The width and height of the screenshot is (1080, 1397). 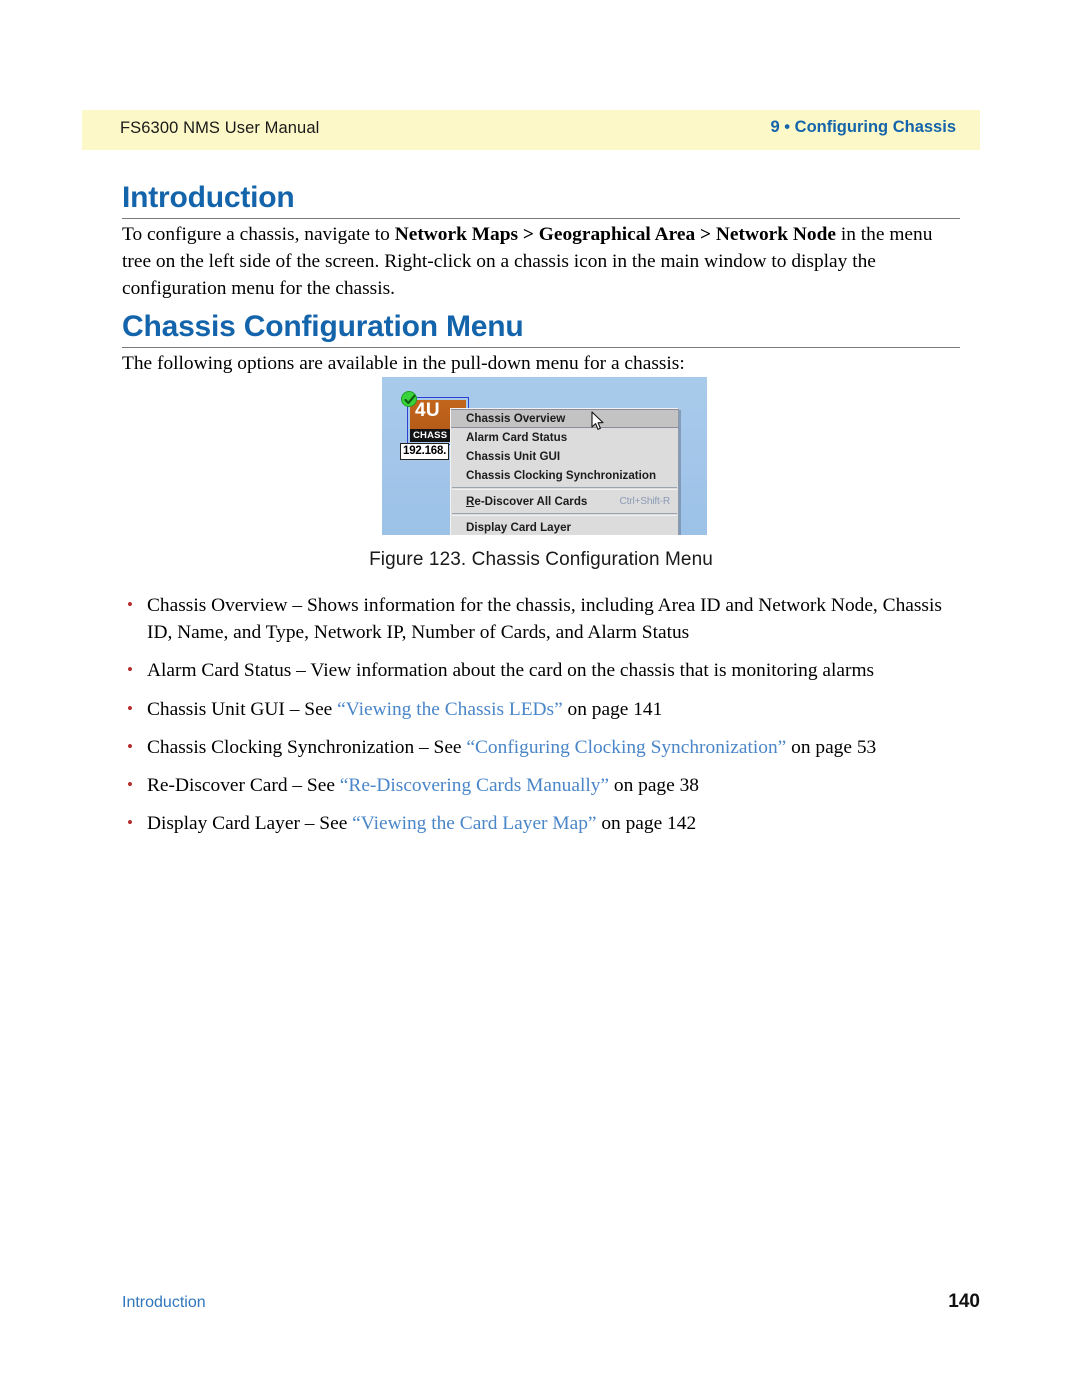 I want to click on chassis-node-ip-label: 192.168., so click(x=425, y=451).